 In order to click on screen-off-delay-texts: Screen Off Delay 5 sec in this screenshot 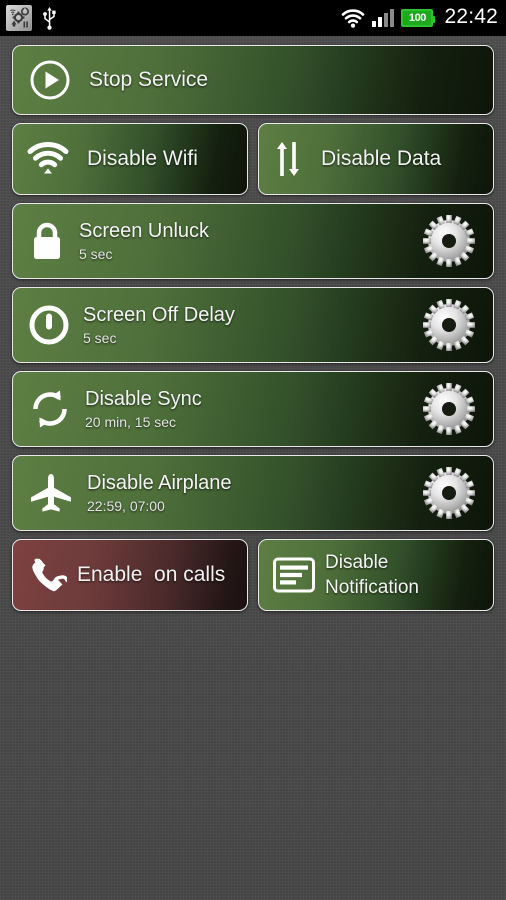, I will do `click(159, 325)`.